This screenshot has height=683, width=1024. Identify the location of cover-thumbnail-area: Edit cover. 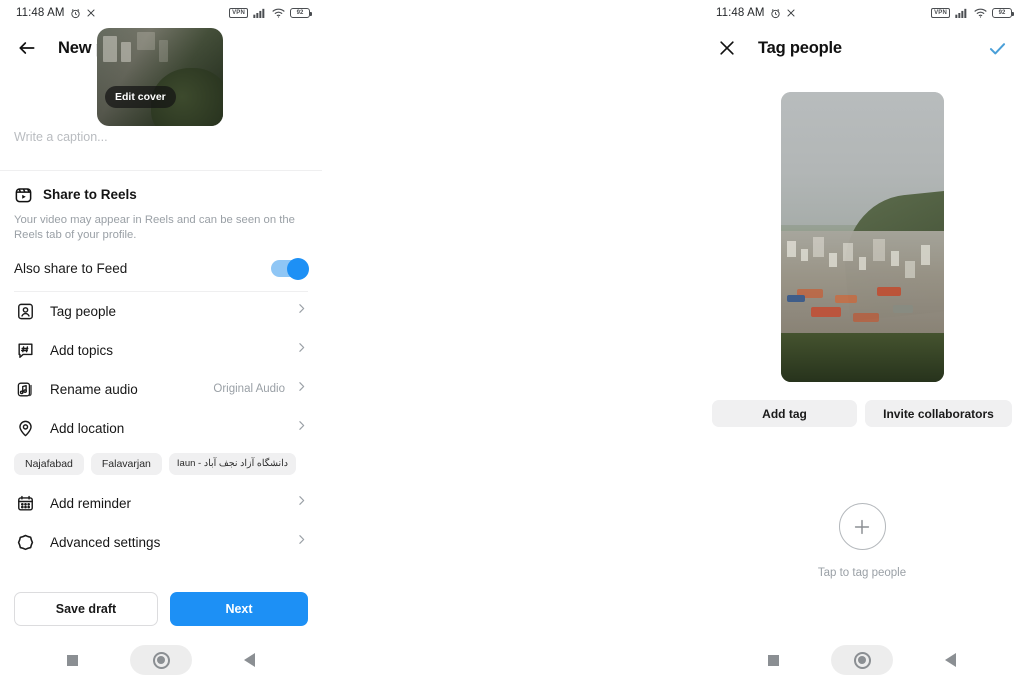
(161, 77).